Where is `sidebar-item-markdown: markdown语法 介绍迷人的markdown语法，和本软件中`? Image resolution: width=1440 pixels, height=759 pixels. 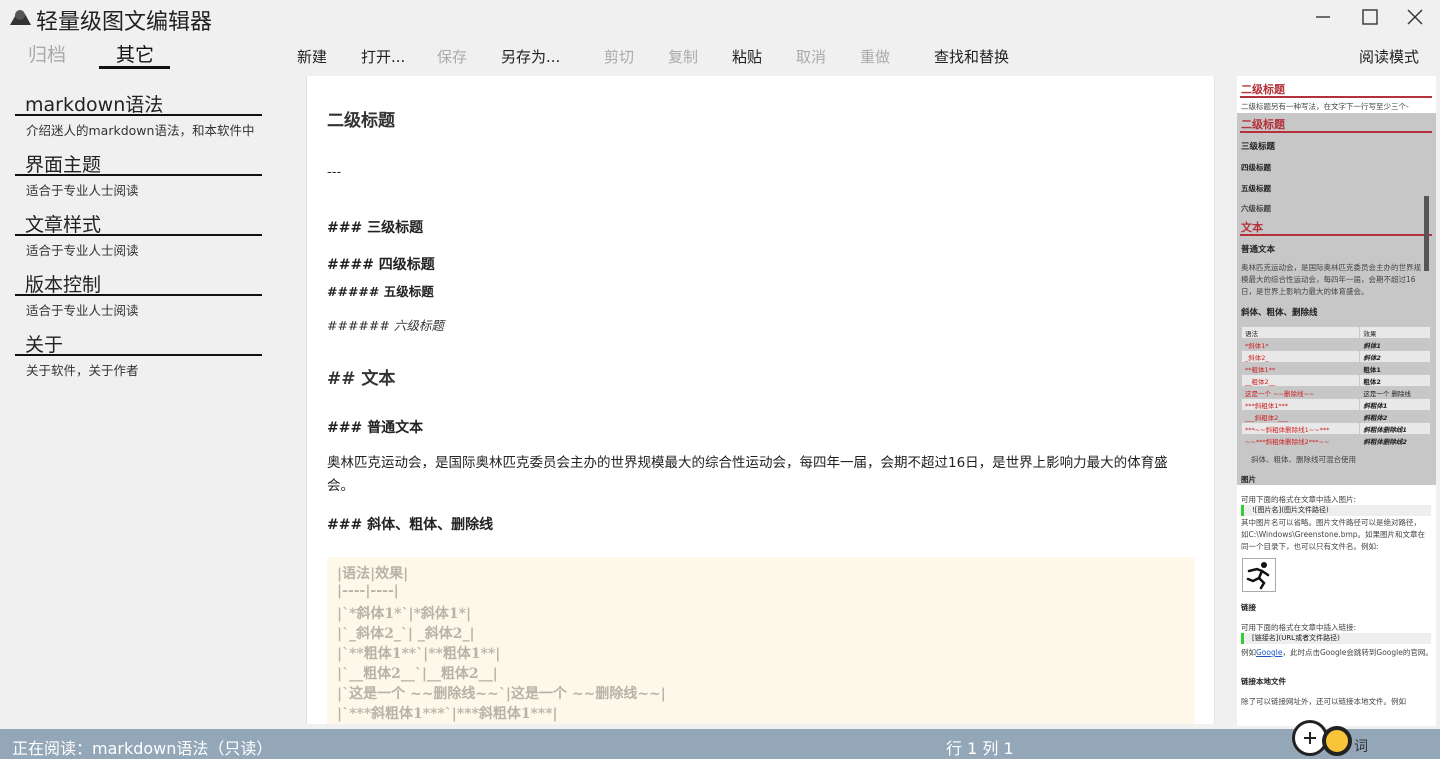 sidebar-item-markdown: markdown语法 介绍迷人的markdown语法，和本软件中 is located at coordinates (145, 118).